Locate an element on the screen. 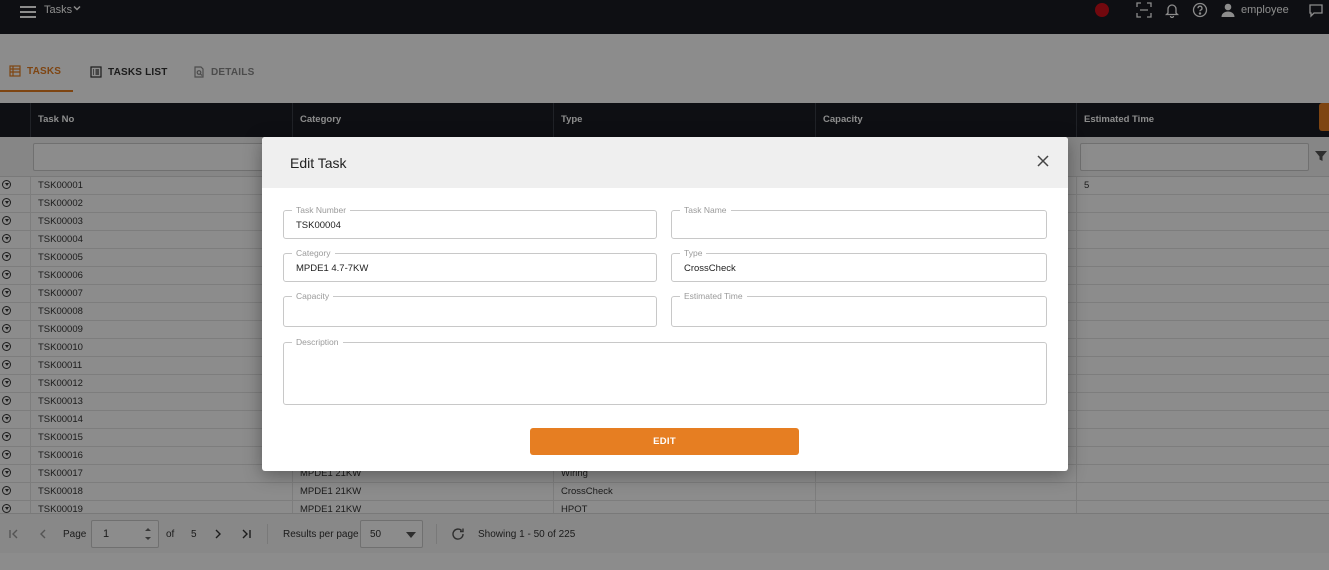 The height and width of the screenshot is (570, 1329). edit-button: EDIT is located at coordinates (664, 441).